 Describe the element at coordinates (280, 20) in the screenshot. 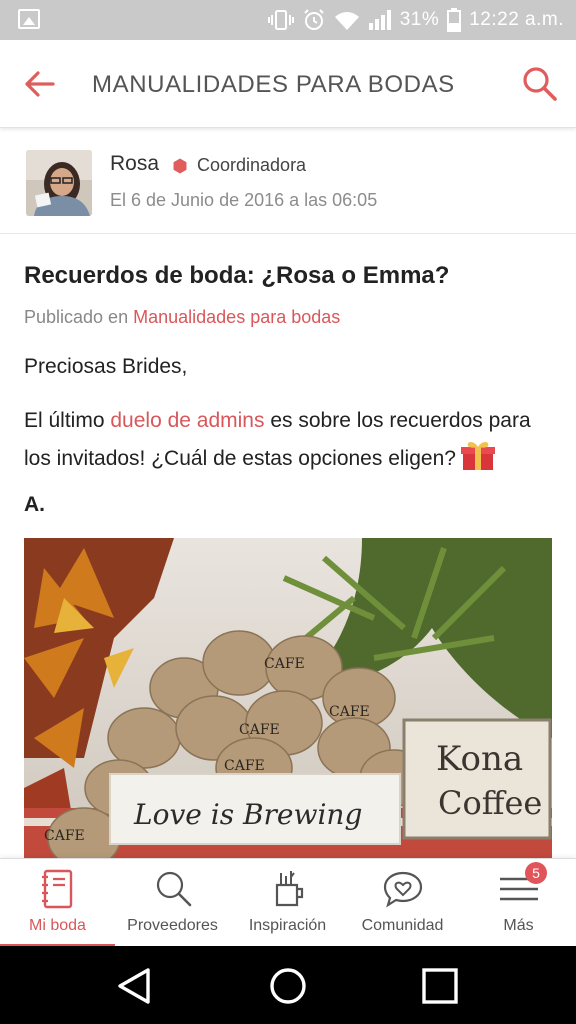

I see `vibrate-icon` at that location.